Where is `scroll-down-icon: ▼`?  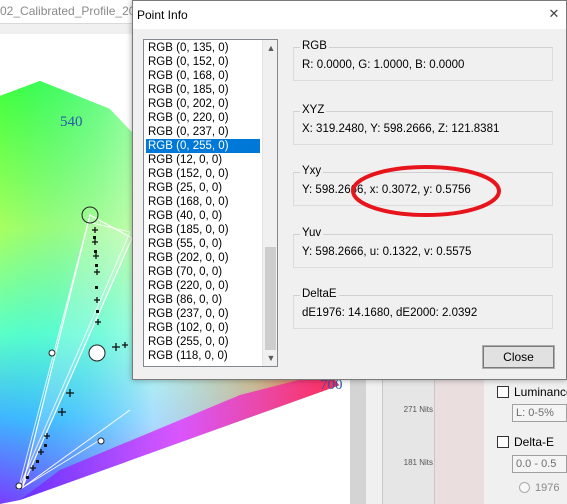 scroll-down-icon: ▼ is located at coordinates (270, 358).